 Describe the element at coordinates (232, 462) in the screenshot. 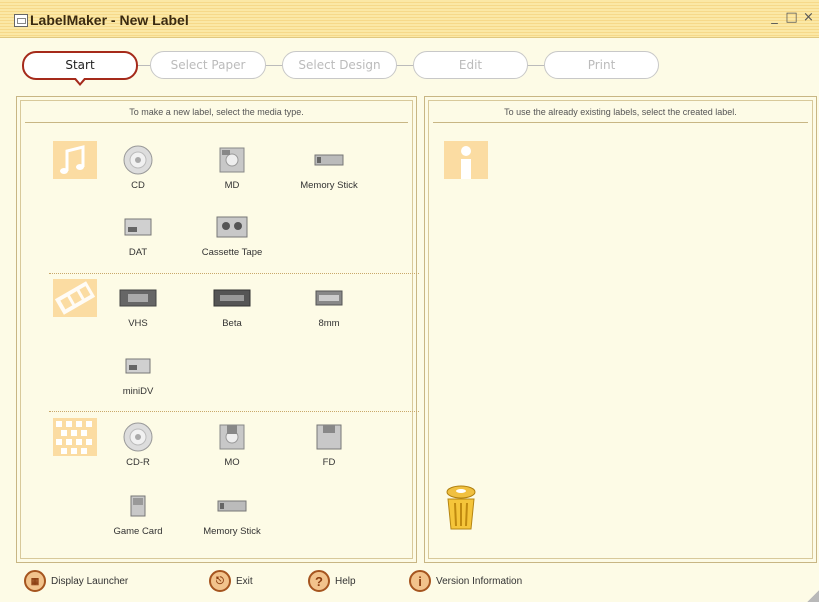

I see `media-label: MO` at that location.